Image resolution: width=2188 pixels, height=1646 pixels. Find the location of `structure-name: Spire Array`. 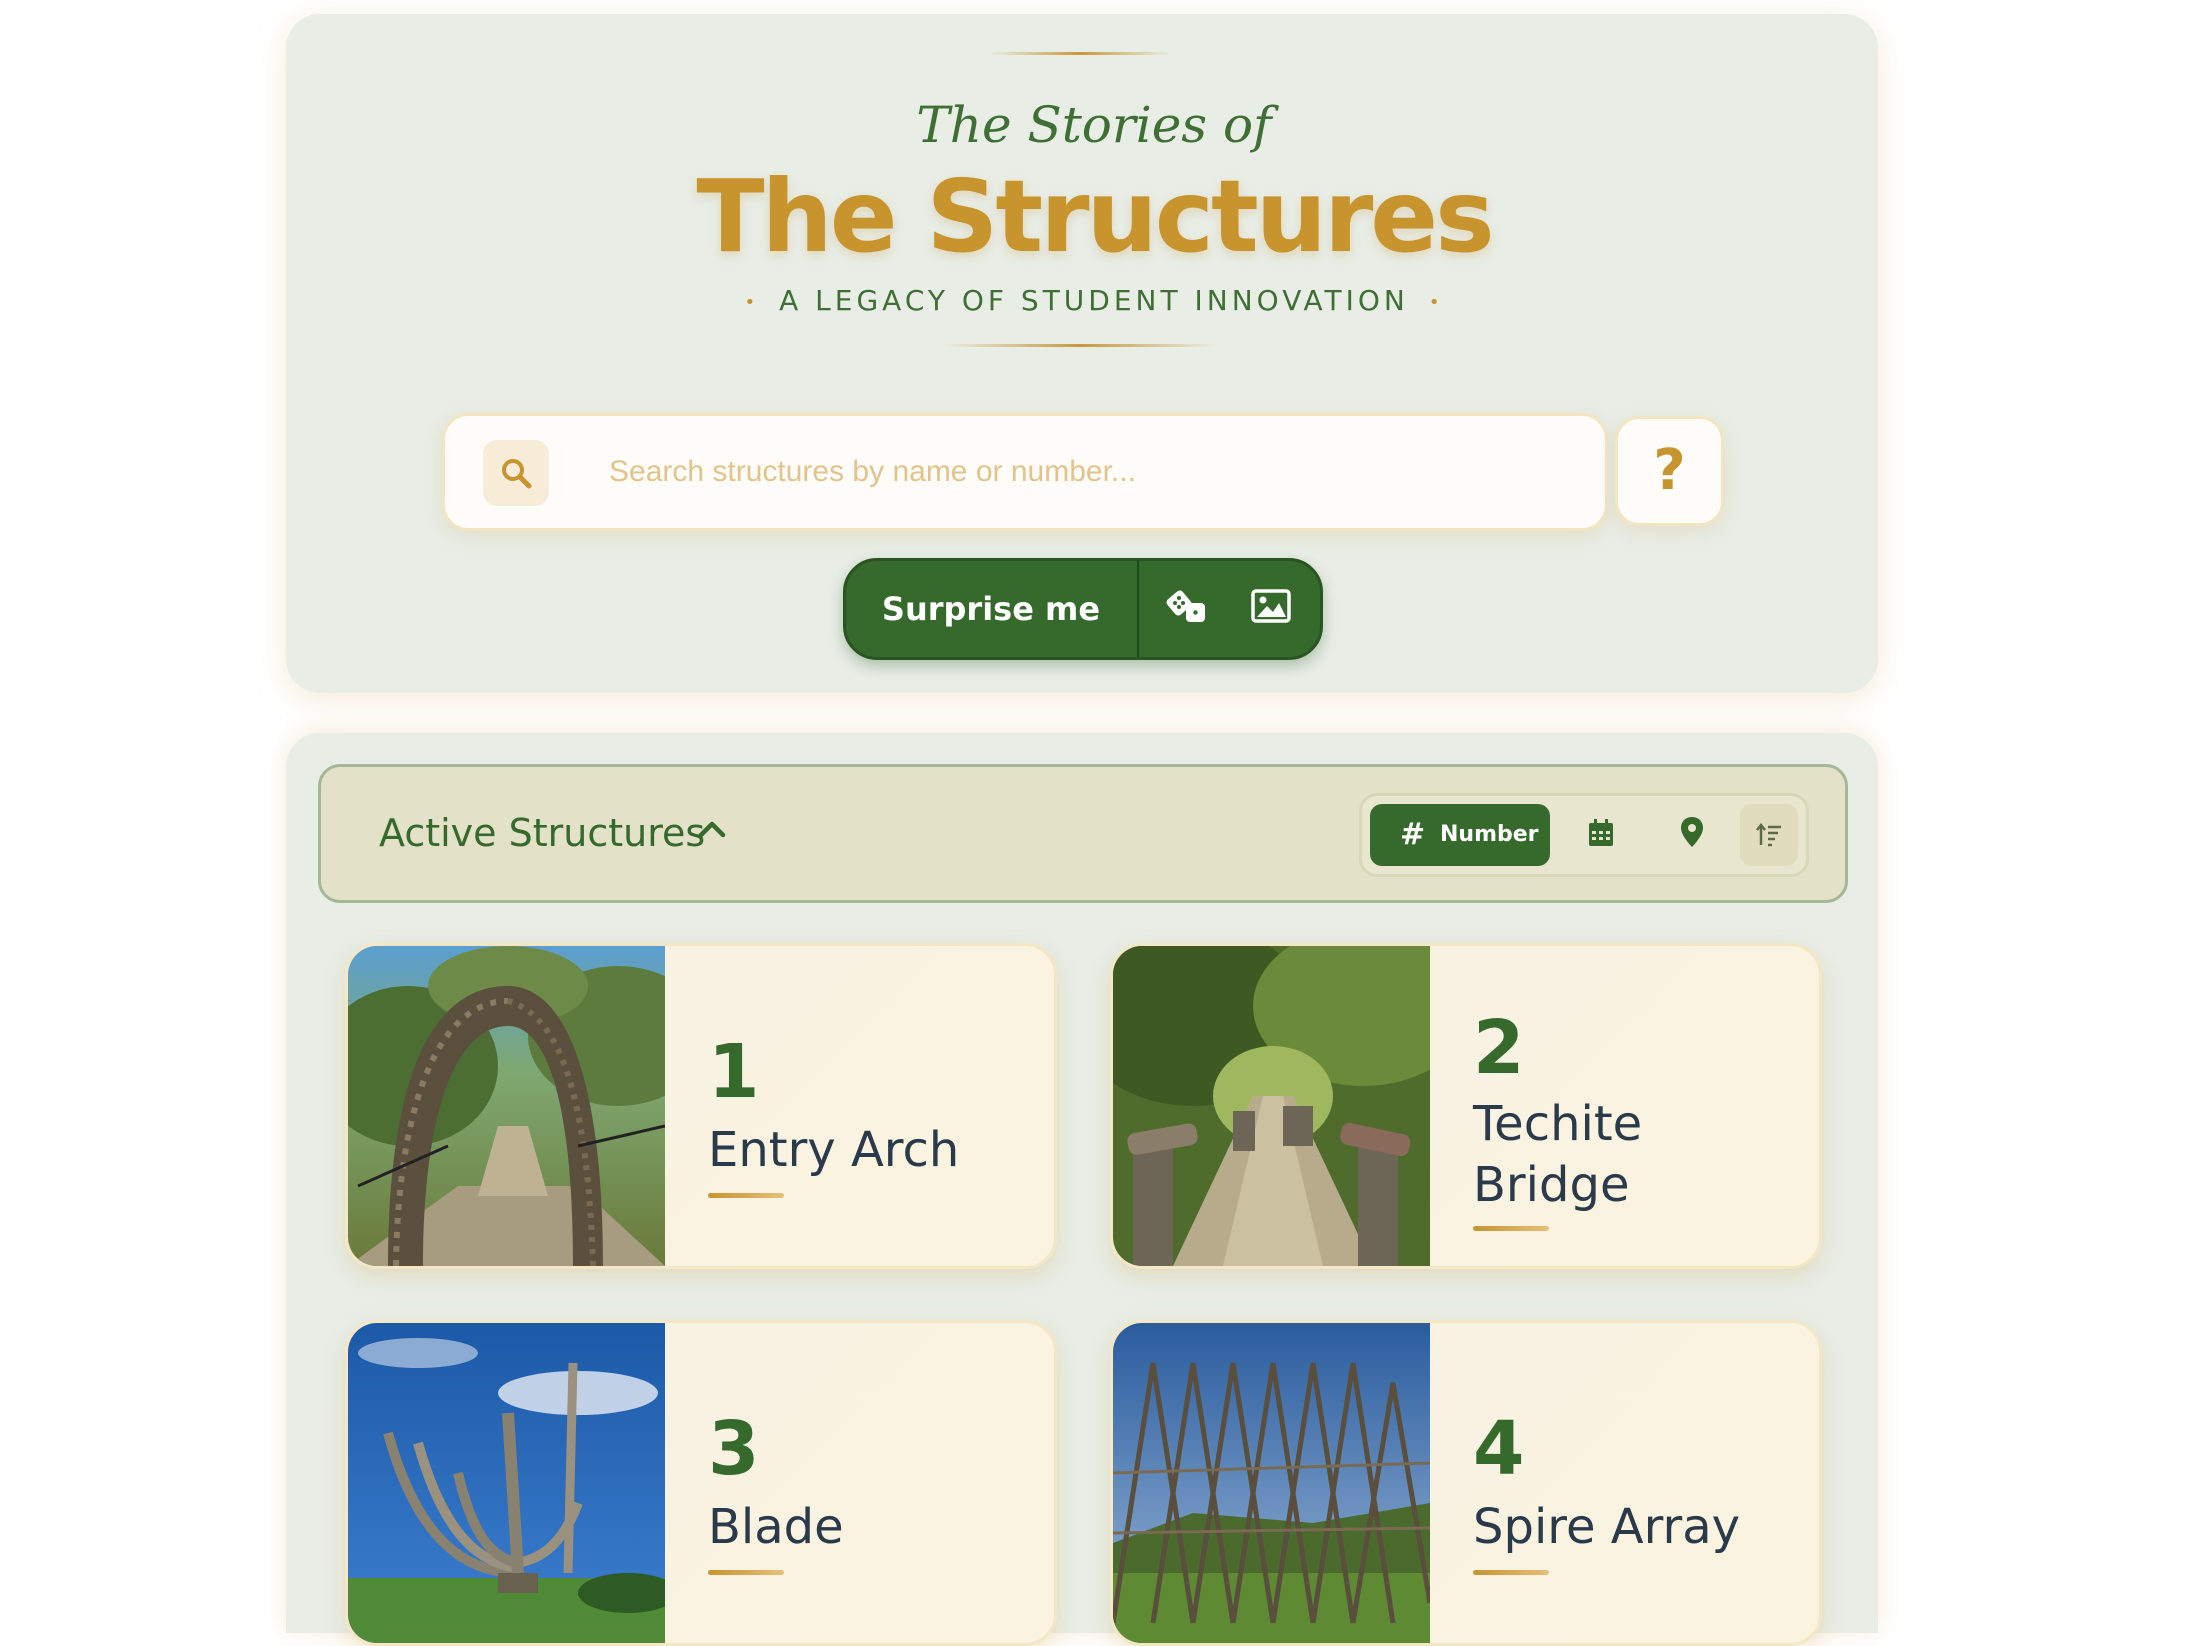

structure-name: Spire Array is located at coordinates (1607, 1527).